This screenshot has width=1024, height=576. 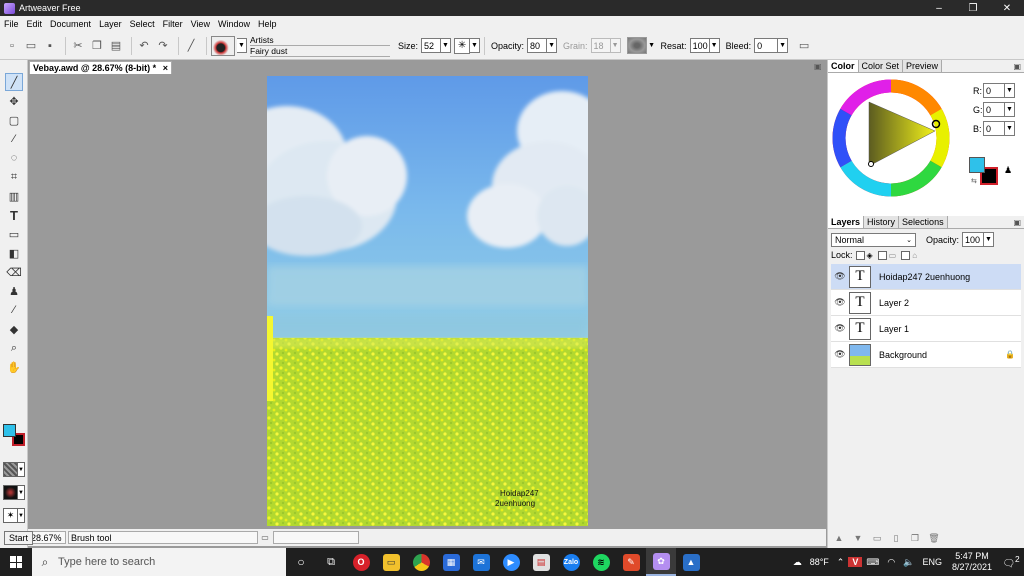 I want to click on gradient-dropdown: ▼, so click(x=21, y=492).